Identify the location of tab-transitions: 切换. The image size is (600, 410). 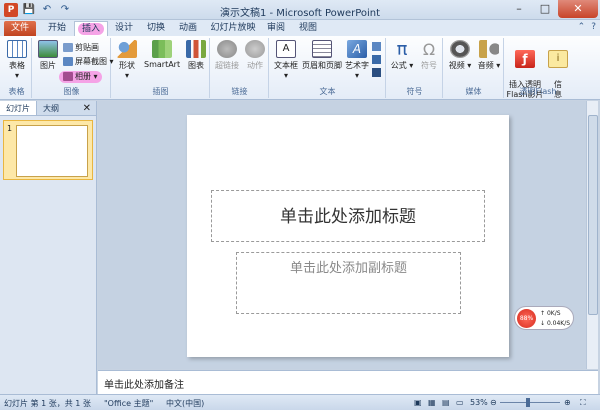
(156, 28).